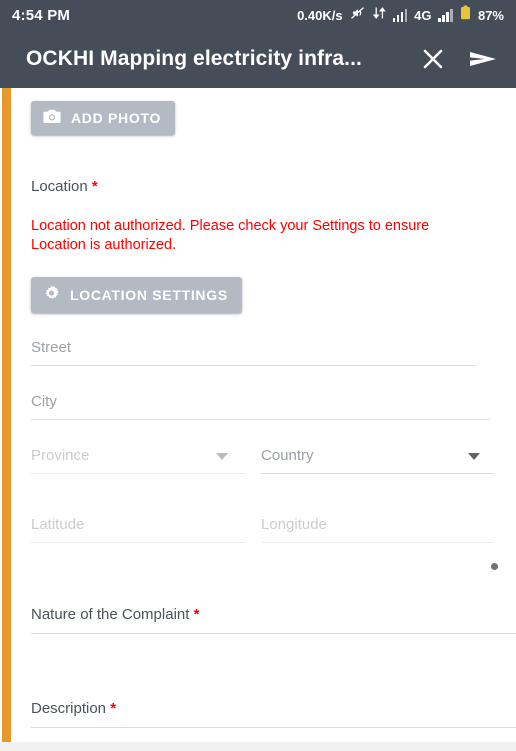 The image size is (516, 751). What do you see at coordinates (51, 295) in the screenshot?
I see `gear-icon` at bounding box center [51, 295].